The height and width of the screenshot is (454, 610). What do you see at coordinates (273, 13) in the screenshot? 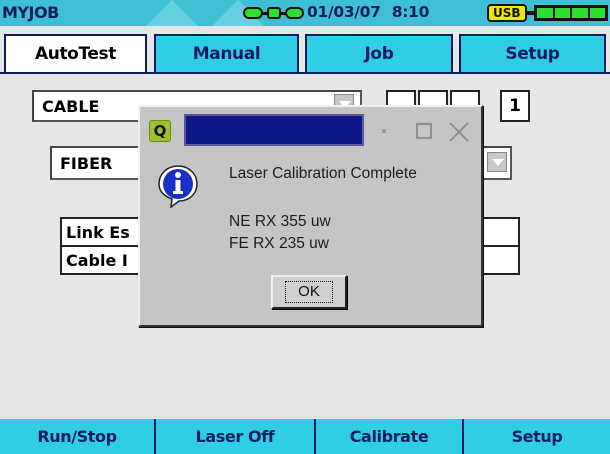
I see `link-status-icon` at bounding box center [273, 13].